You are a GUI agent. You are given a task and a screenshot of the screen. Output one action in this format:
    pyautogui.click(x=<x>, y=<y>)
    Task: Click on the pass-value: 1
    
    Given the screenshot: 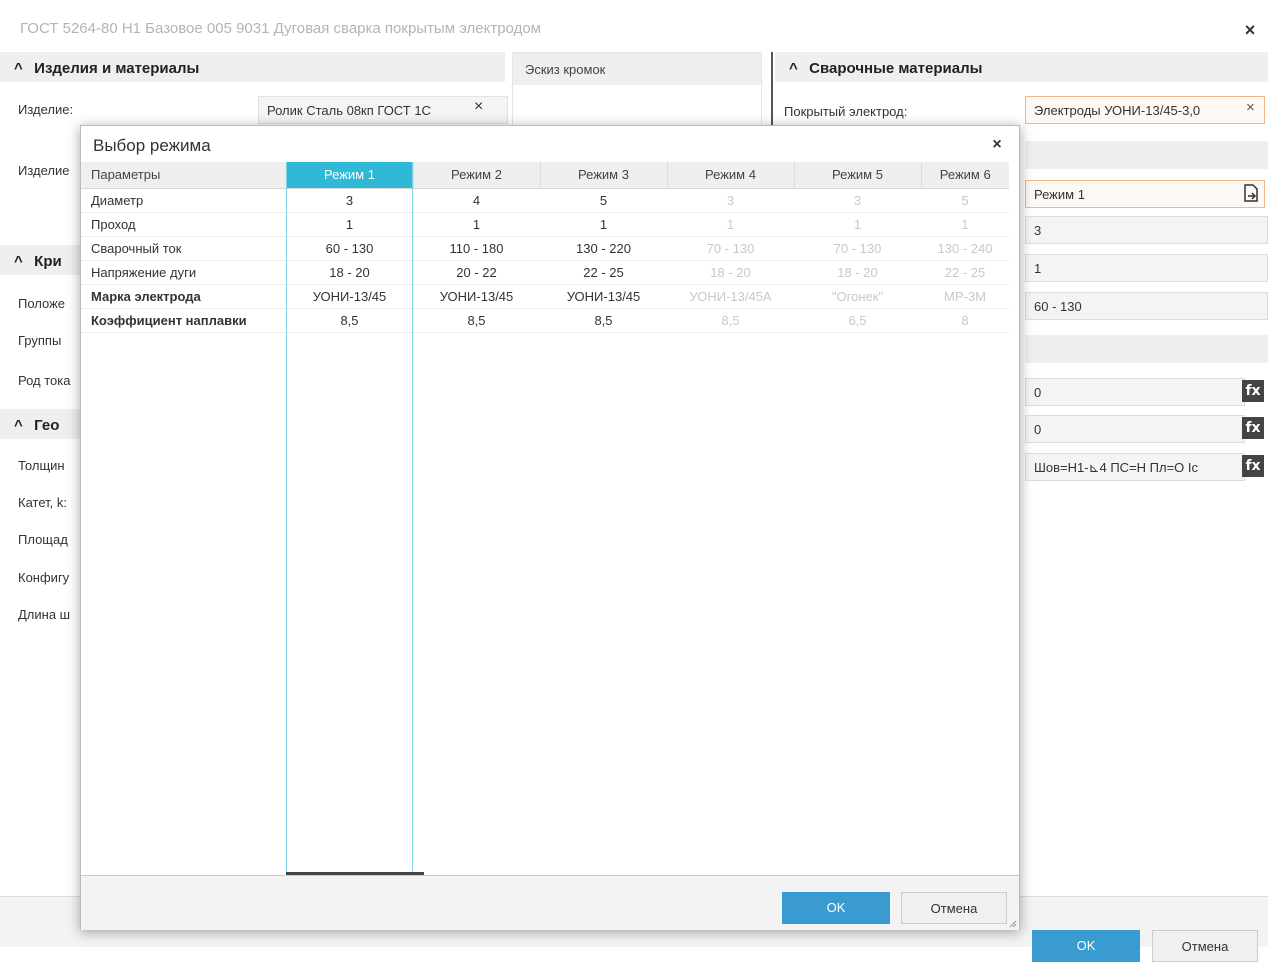 What is the action you would take?
    pyautogui.click(x=1038, y=268)
    